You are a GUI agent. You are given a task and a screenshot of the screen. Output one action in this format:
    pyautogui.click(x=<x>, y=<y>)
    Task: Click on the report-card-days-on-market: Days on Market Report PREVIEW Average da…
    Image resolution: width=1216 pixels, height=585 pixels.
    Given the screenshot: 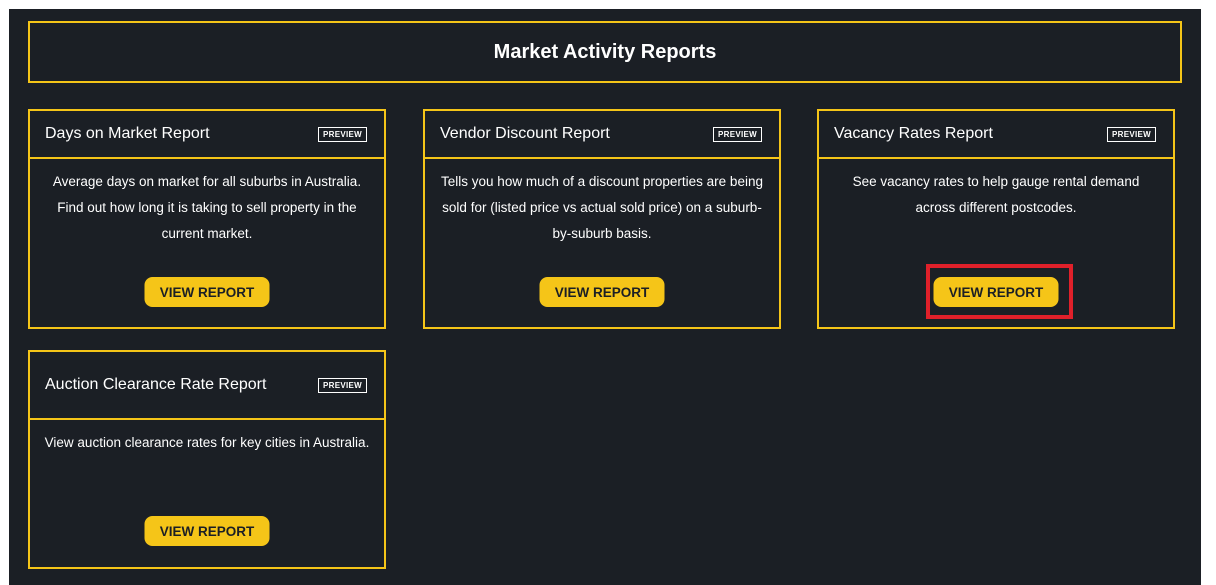 What is the action you would take?
    pyautogui.click(x=207, y=219)
    